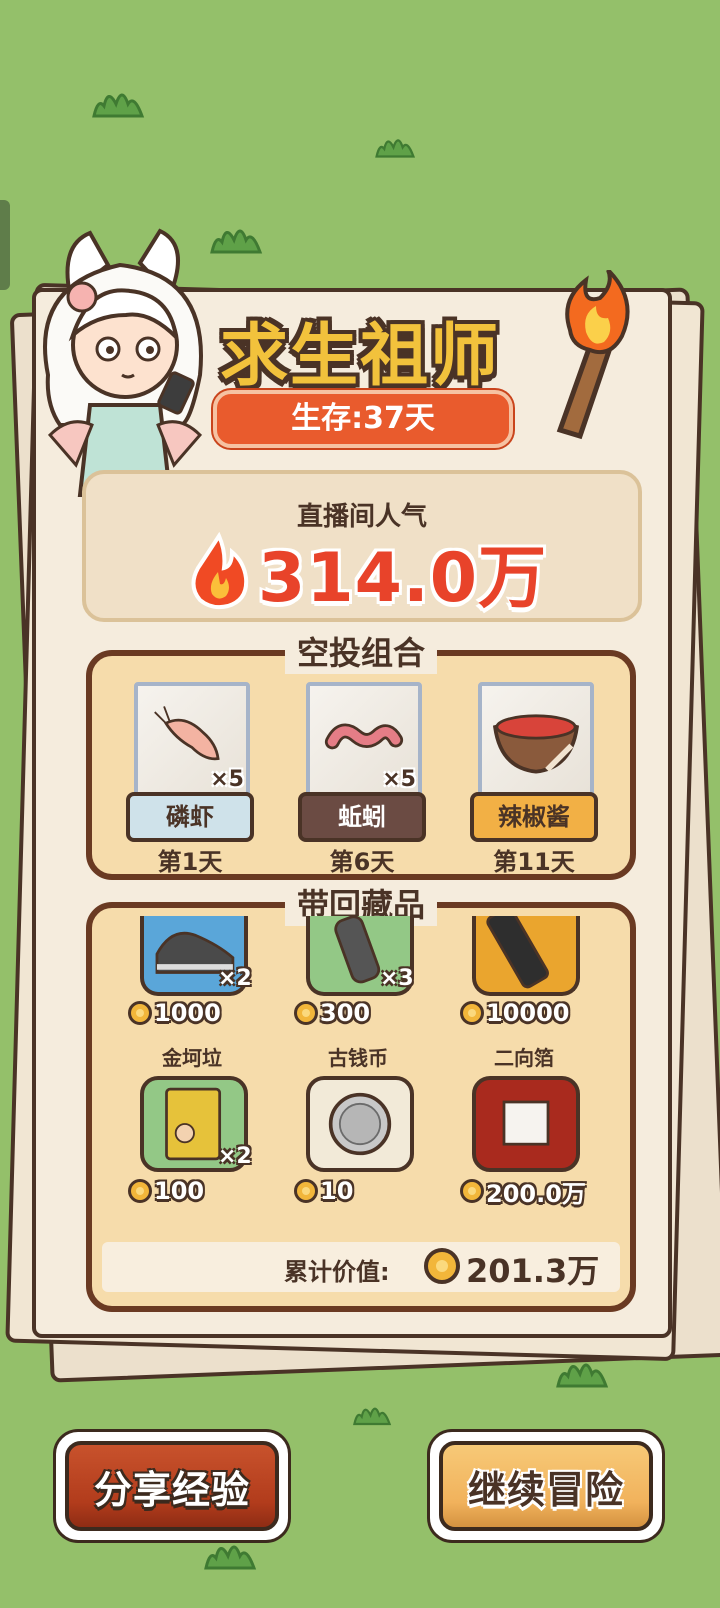 The width and height of the screenshot is (720, 1608). Describe the element at coordinates (5, 245) in the screenshot. I see `edge-tab` at that location.